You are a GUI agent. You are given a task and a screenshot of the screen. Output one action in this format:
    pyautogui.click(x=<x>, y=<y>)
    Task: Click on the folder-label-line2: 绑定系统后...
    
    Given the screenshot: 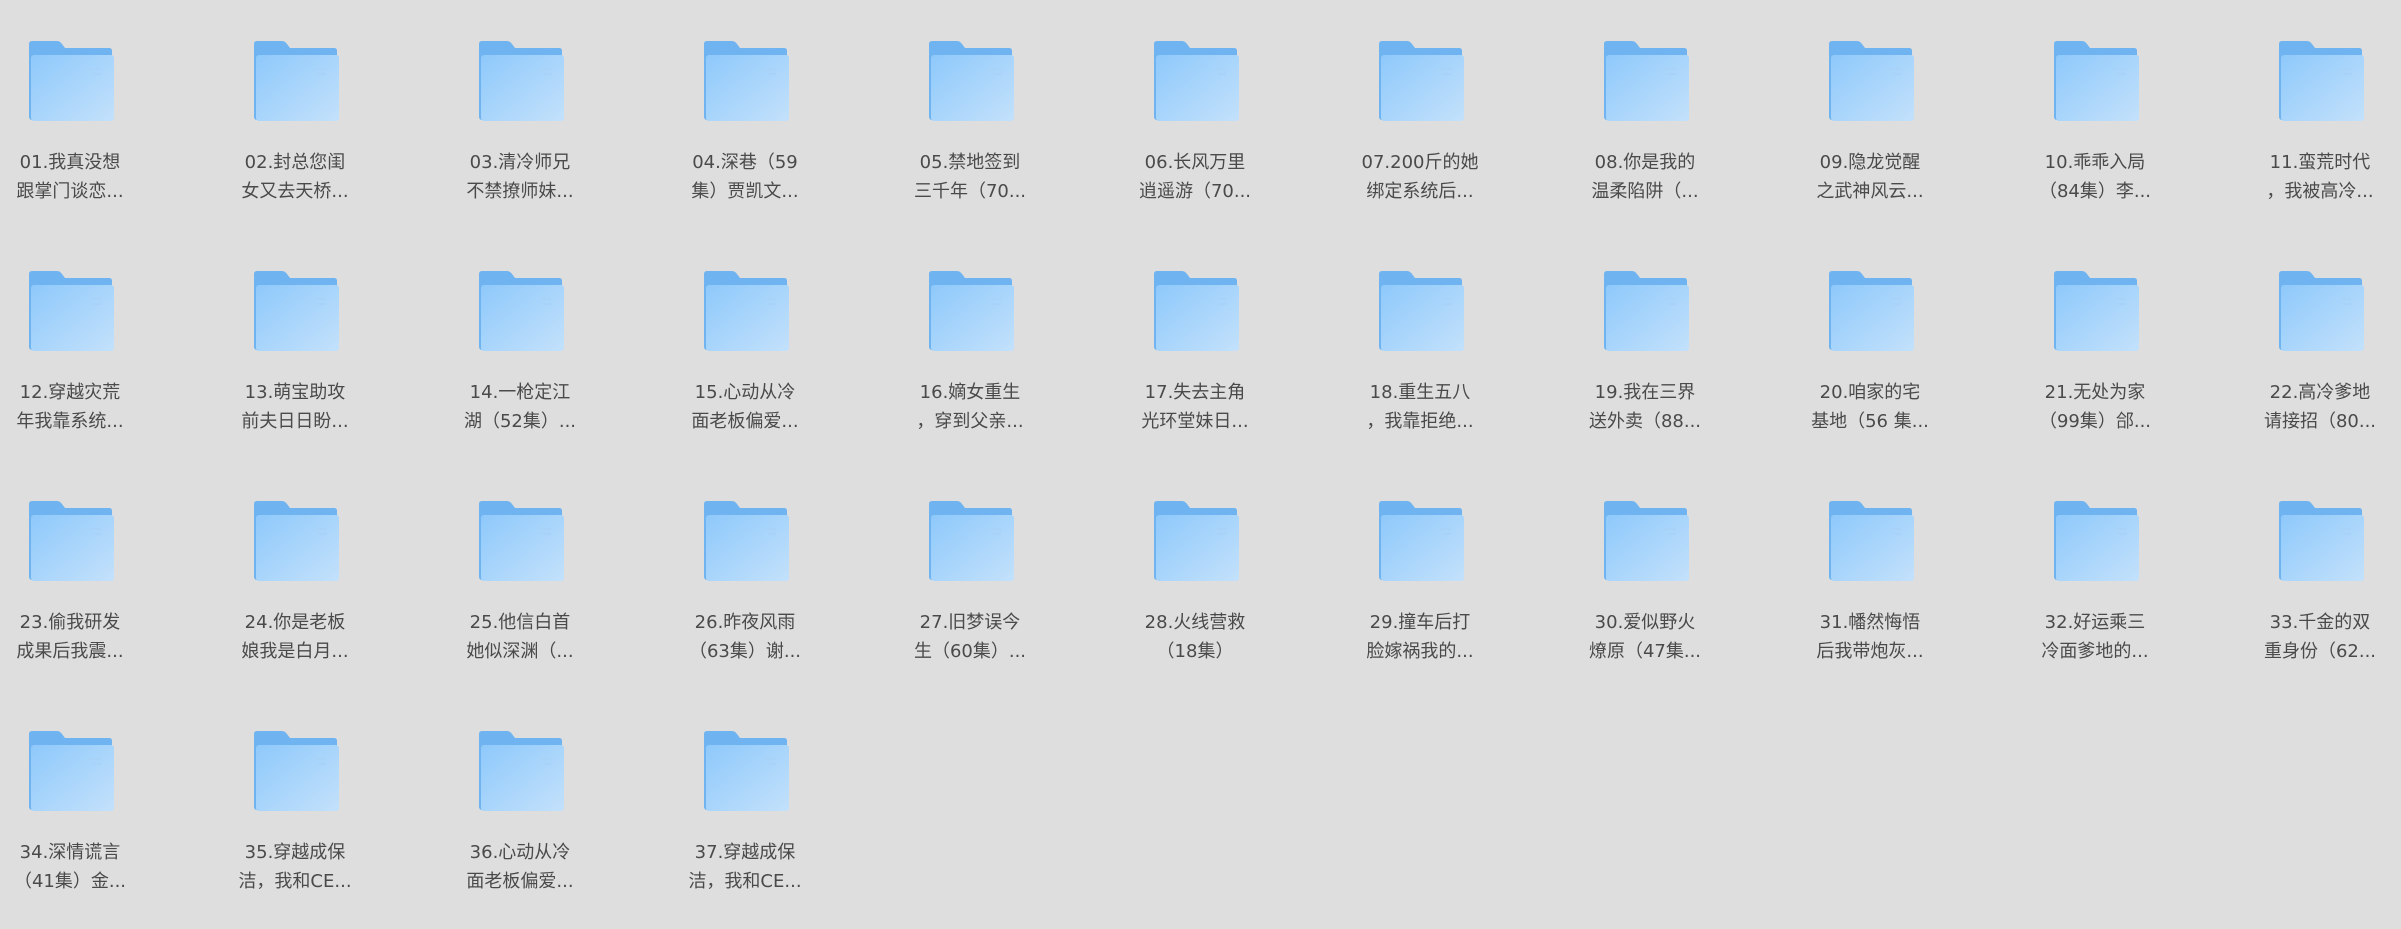 What is the action you would take?
    pyautogui.click(x=1420, y=191)
    